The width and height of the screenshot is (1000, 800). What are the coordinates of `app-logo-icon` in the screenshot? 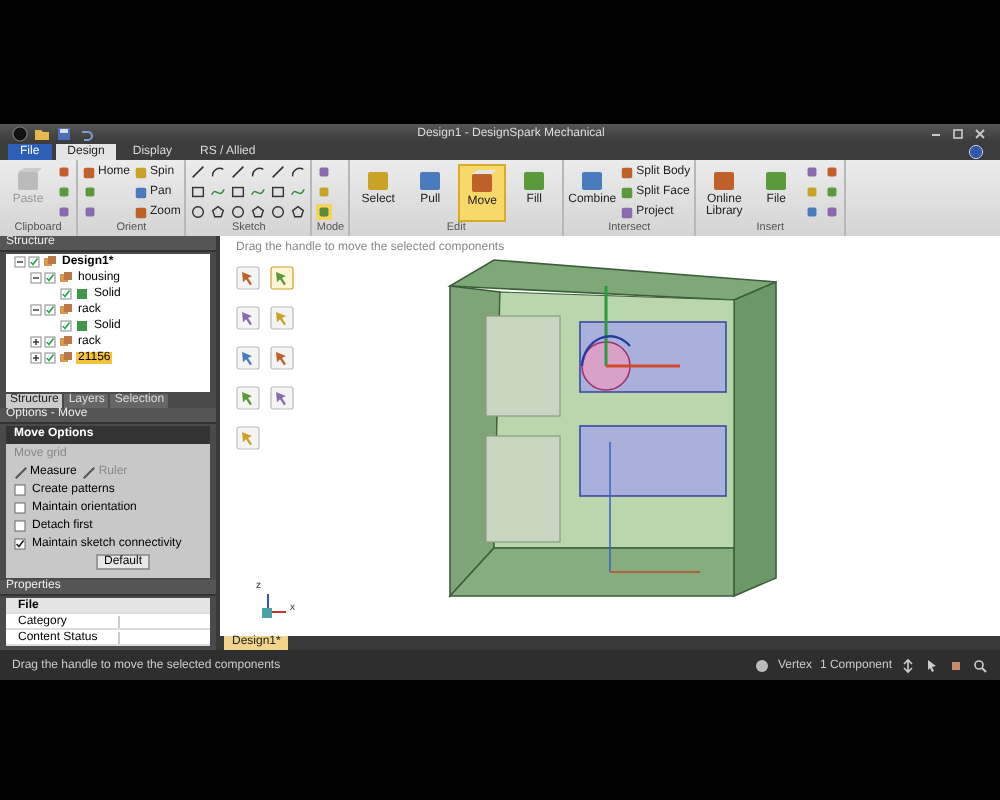 It's located at (20, 133).